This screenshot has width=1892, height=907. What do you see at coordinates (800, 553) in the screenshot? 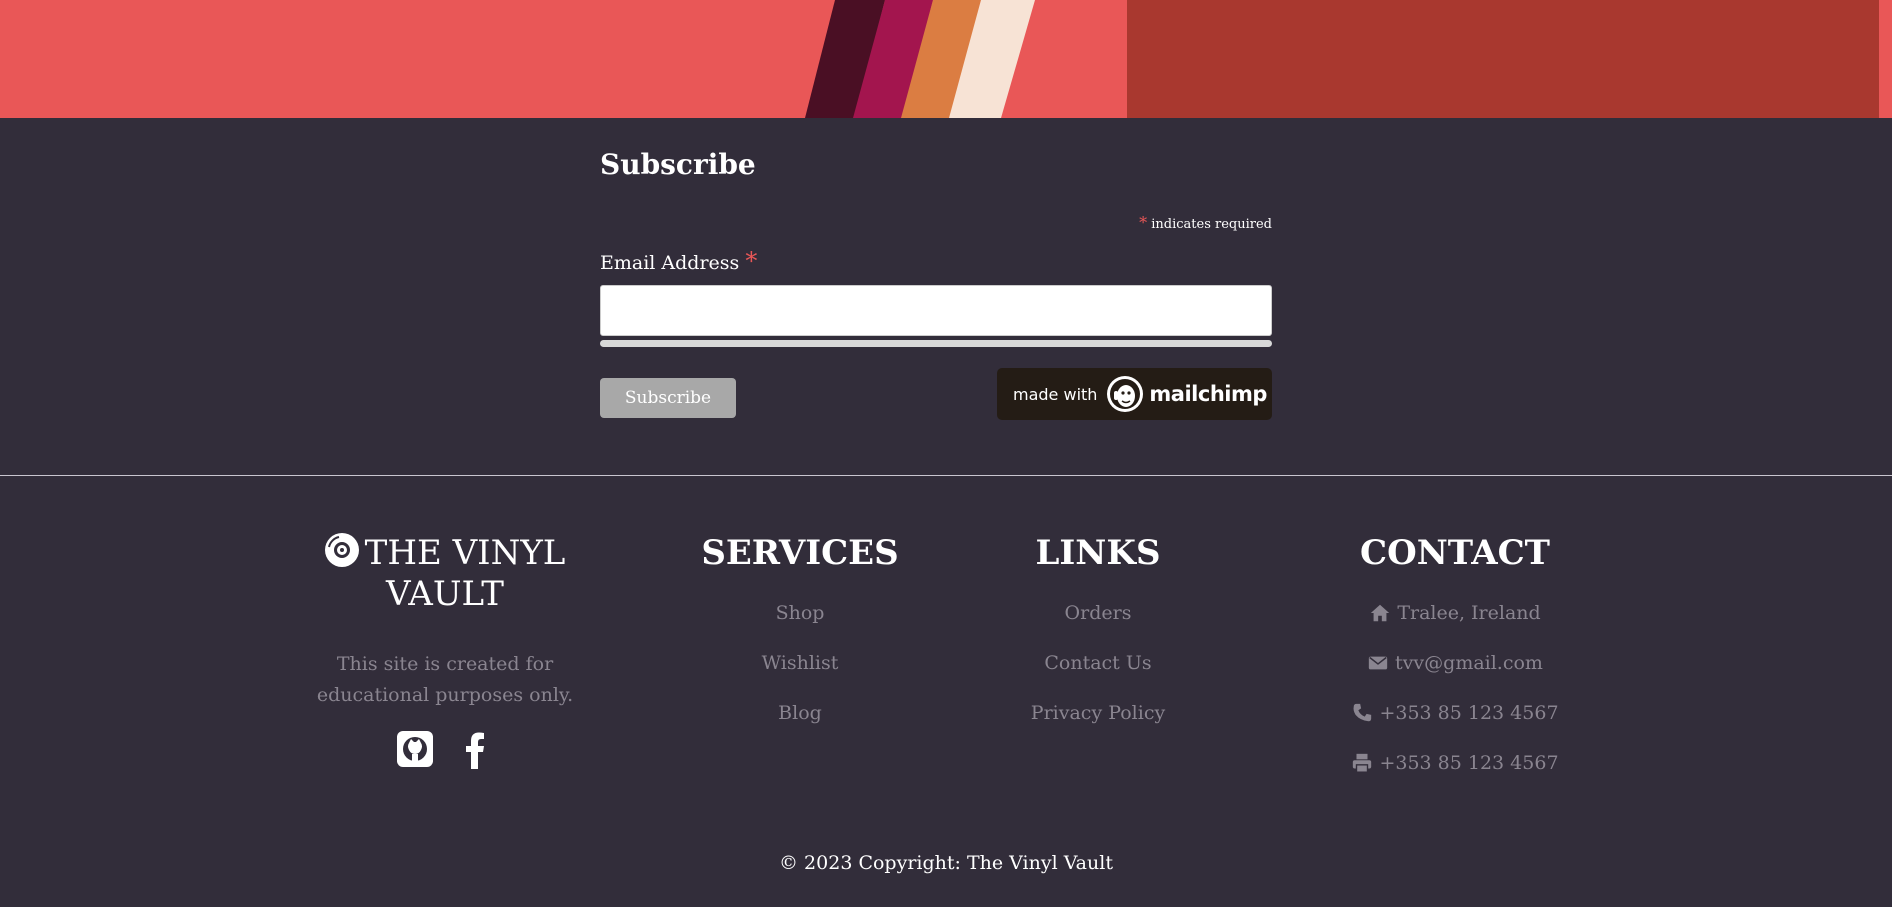
I see `services-heading: SERVICES` at bounding box center [800, 553].